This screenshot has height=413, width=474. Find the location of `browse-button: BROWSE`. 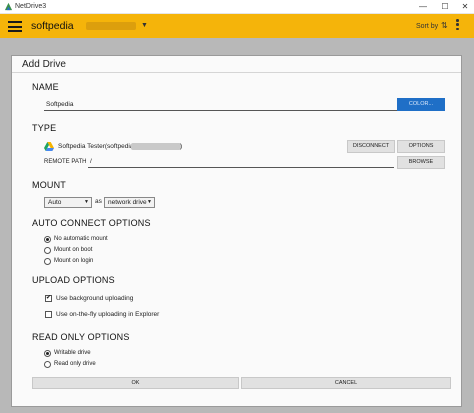

browse-button: BROWSE is located at coordinates (421, 162).